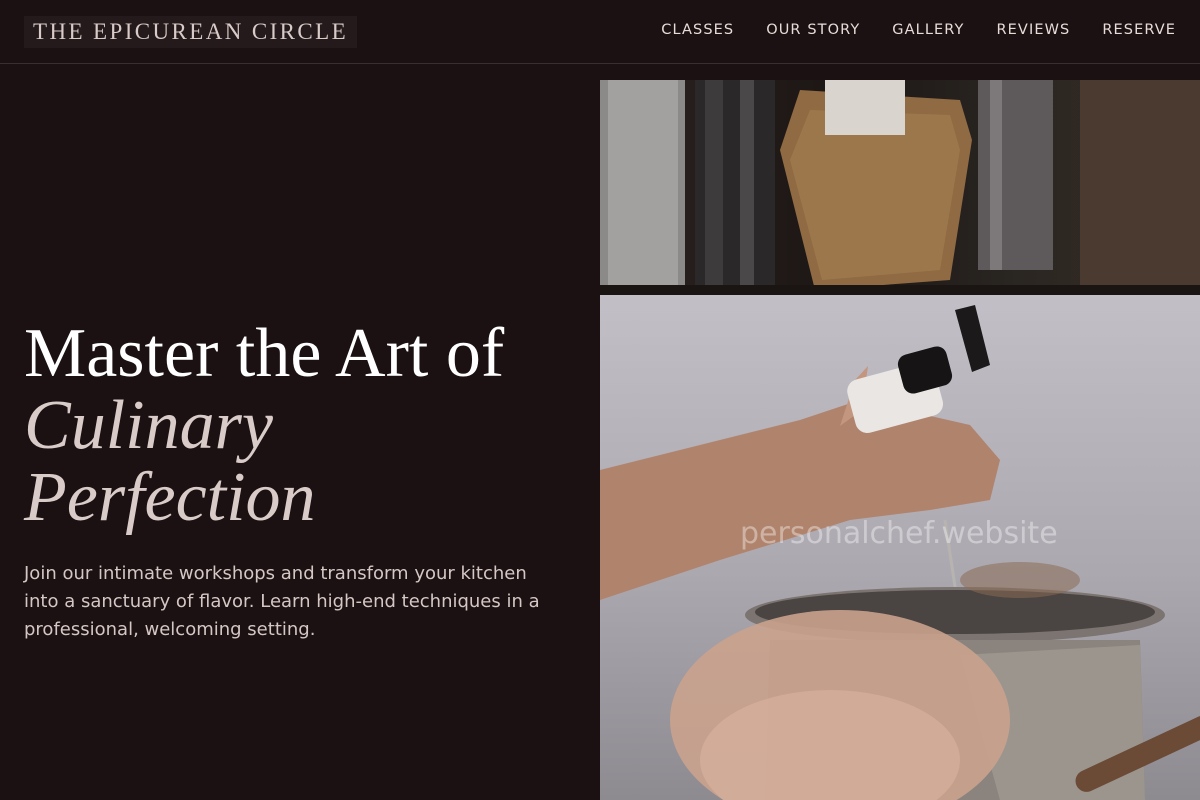 This screenshot has height=800, width=1200. I want to click on nav-link-reviews: REVIEWS, so click(1033, 30).